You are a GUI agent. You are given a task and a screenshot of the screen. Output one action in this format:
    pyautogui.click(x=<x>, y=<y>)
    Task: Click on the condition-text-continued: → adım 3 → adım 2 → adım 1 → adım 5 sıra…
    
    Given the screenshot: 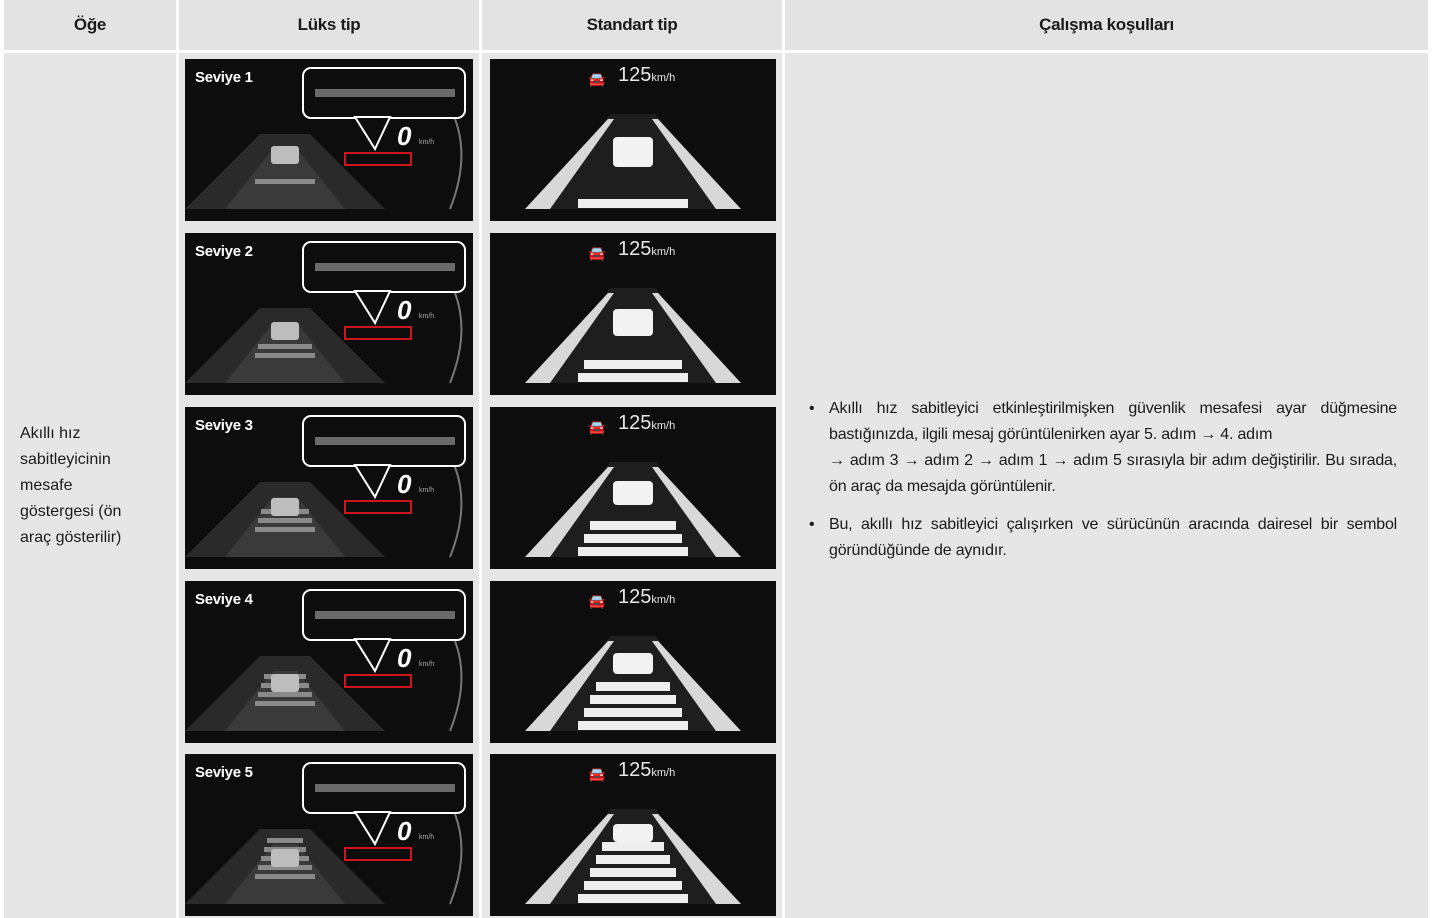 What is the action you would take?
    pyautogui.click(x=1113, y=473)
    